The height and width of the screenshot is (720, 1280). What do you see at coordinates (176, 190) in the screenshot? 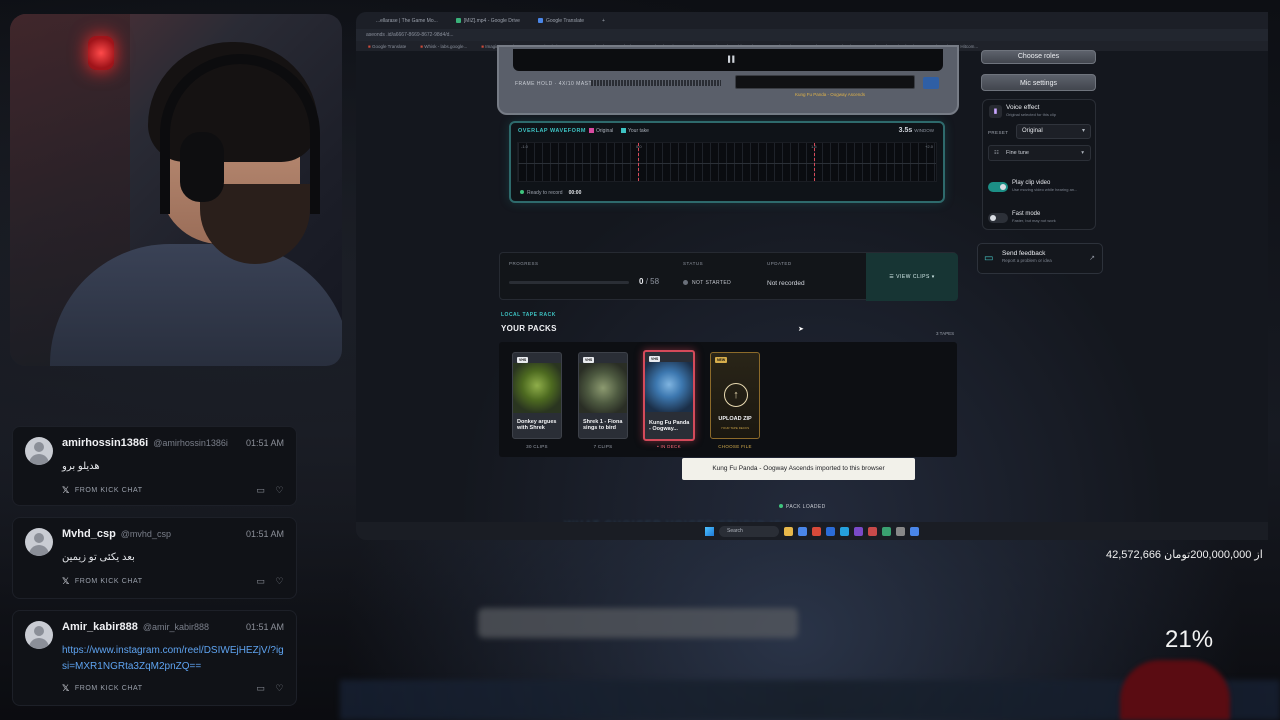
I see `webcam-feed` at bounding box center [176, 190].